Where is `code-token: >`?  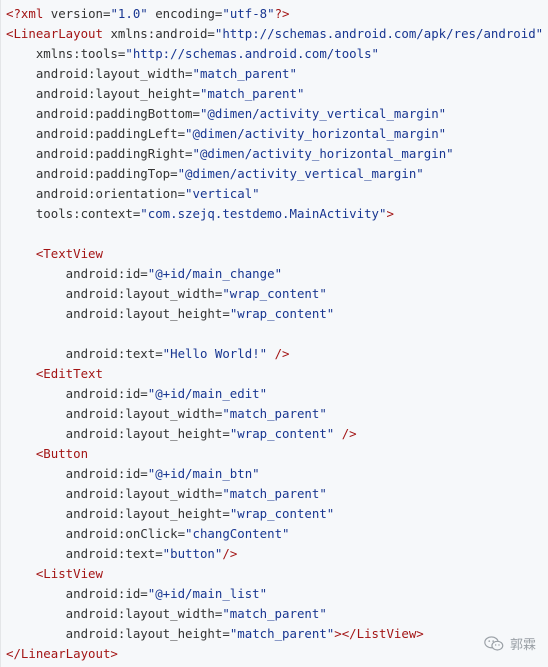 code-token: > is located at coordinates (390, 213).